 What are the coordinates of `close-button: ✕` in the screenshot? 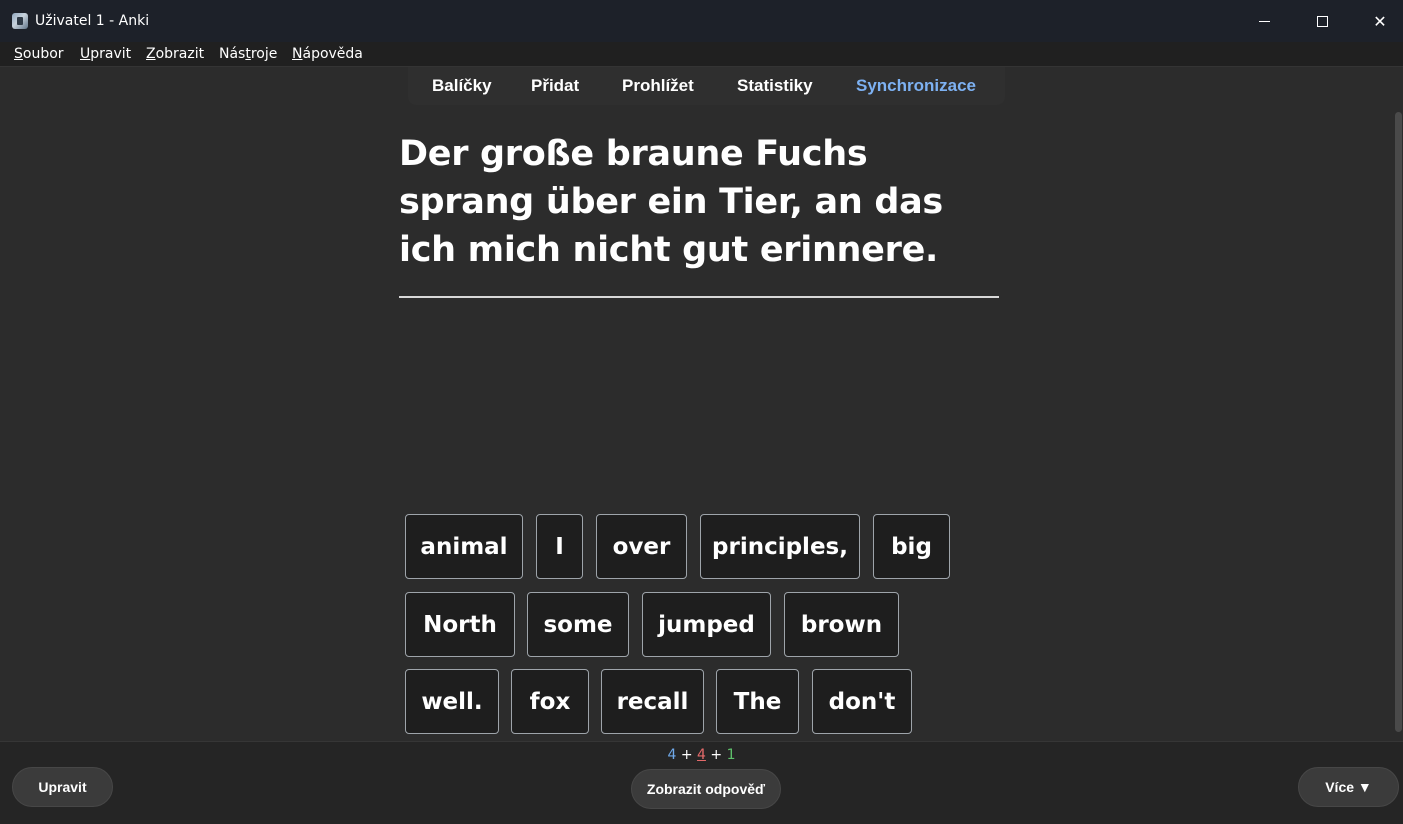 It's located at (1377, 21).